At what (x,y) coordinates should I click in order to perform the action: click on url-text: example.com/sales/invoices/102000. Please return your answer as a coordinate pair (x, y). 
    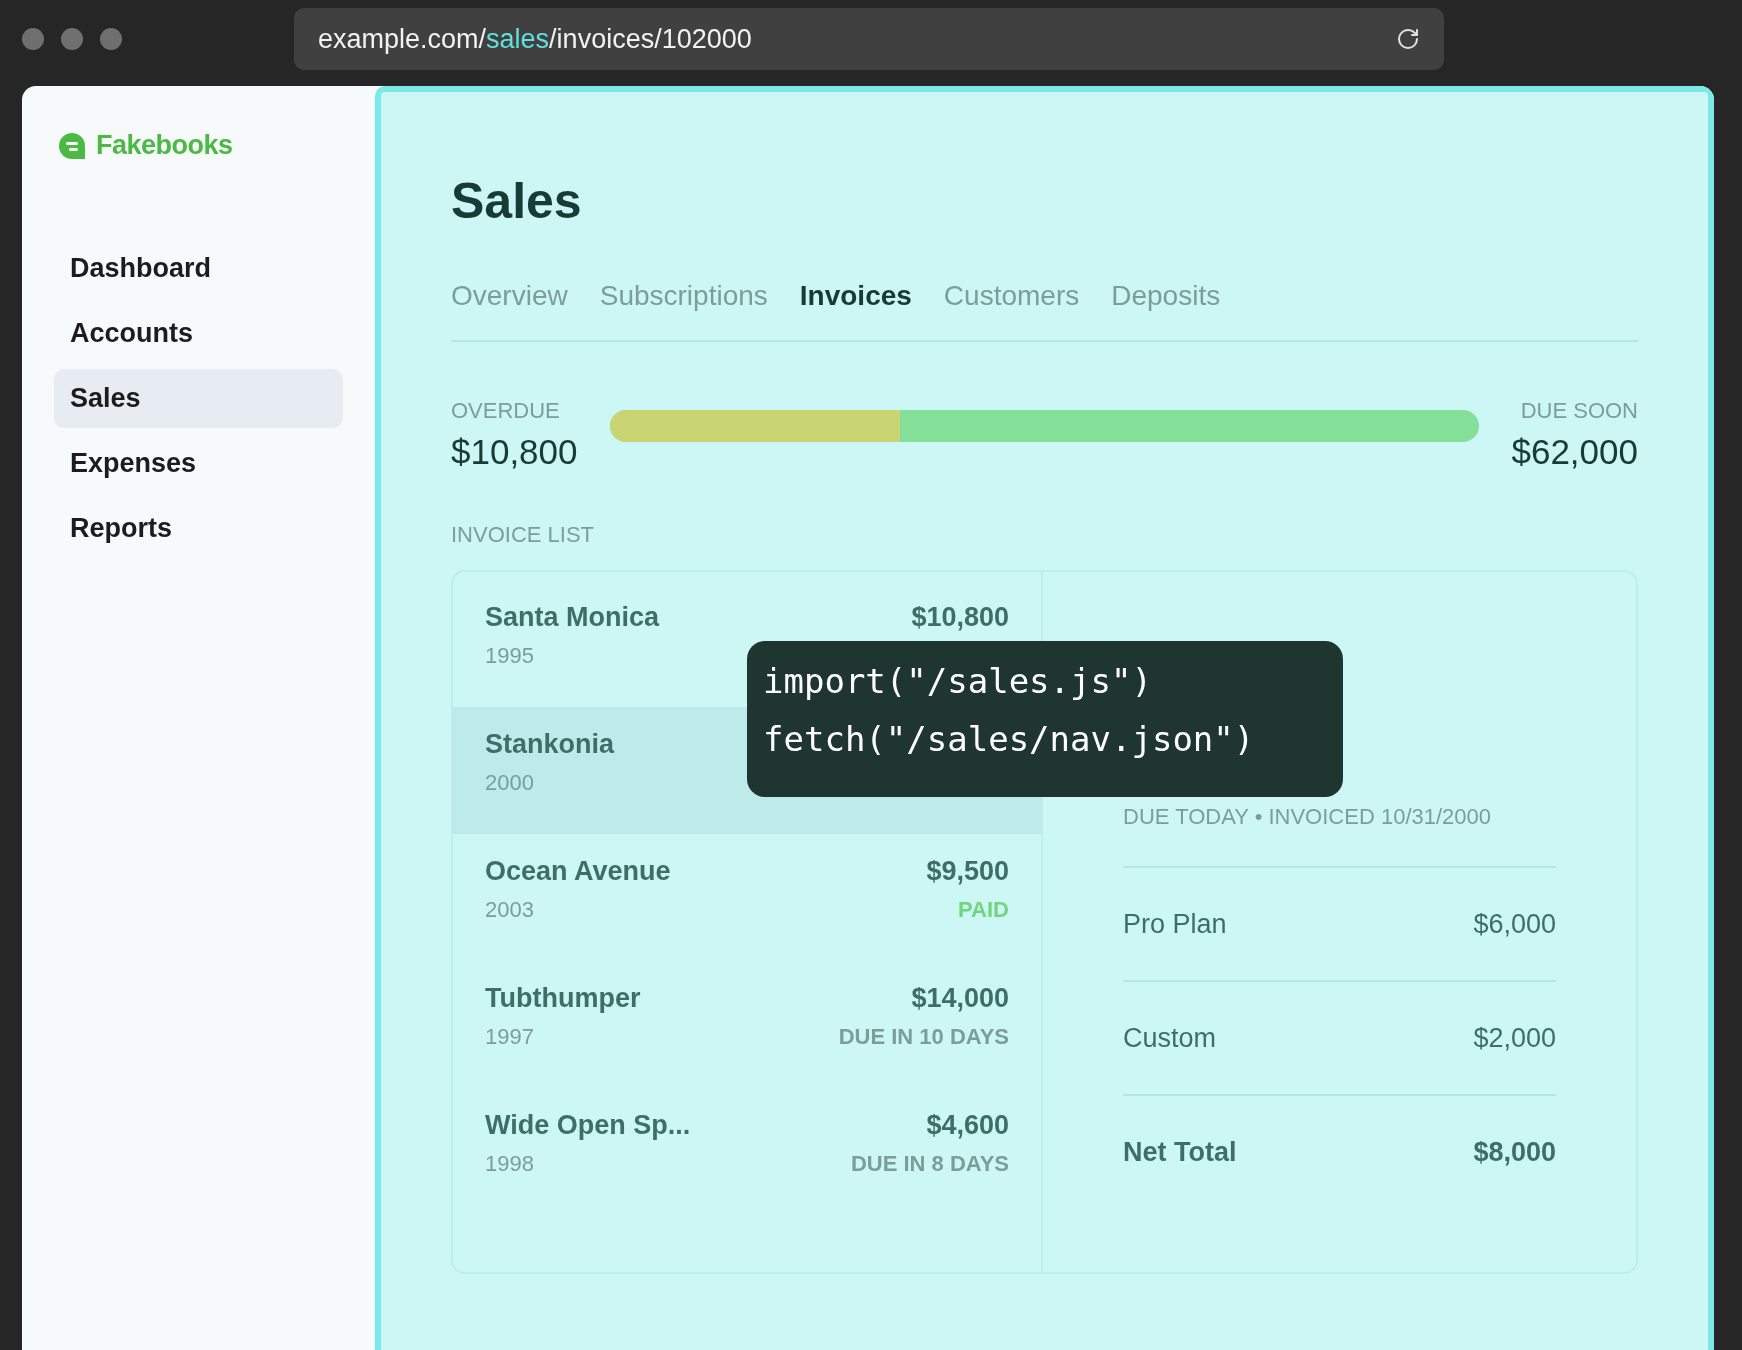
    Looking at the image, I should click on (535, 39).